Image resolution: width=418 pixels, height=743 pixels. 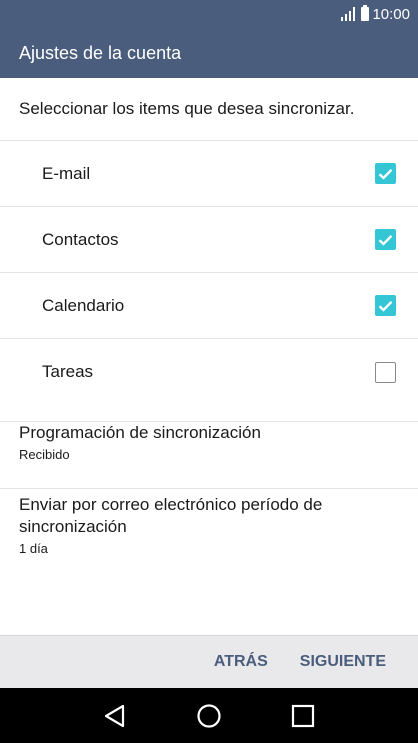 What do you see at coordinates (241, 662) in the screenshot?
I see `back-button: ATRÁS` at bounding box center [241, 662].